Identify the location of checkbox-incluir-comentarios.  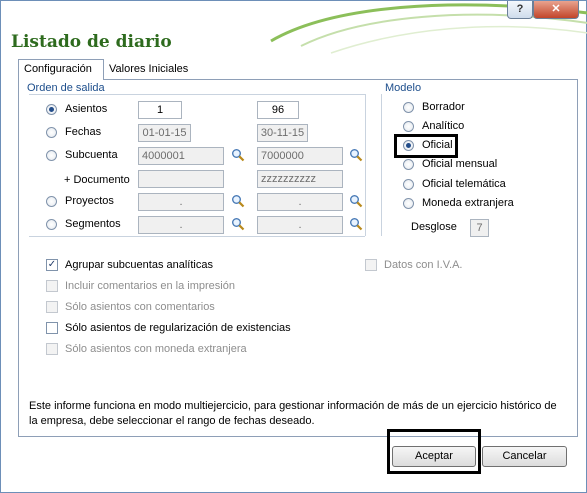
(52, 286).